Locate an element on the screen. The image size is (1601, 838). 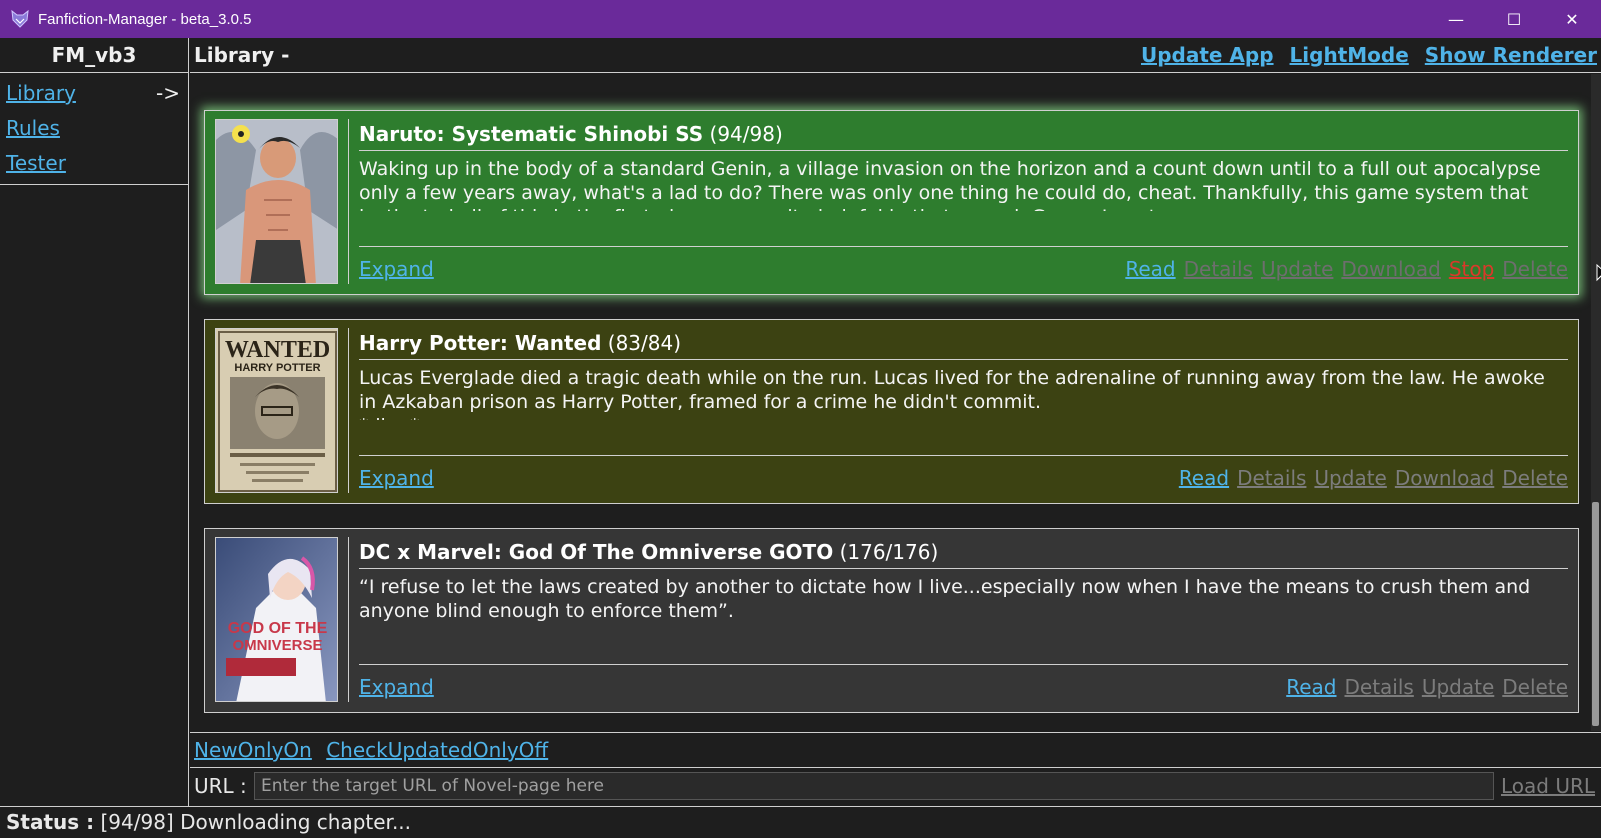
cover-title-line2: OMNIVERSE is located at coordinates (277, 645).